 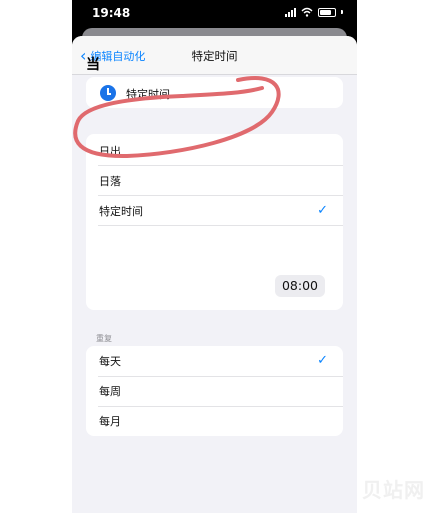 I want to click on option-label: 特定时间, so click(x=121, y=211).